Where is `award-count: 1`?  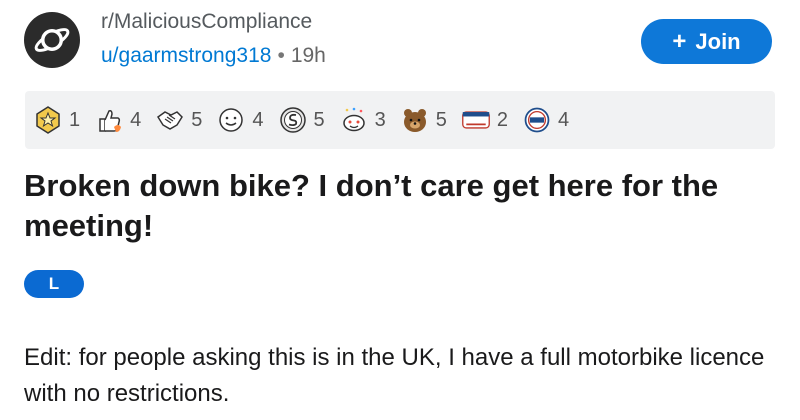
award-count: 1 is located at coordinates (75, 119).